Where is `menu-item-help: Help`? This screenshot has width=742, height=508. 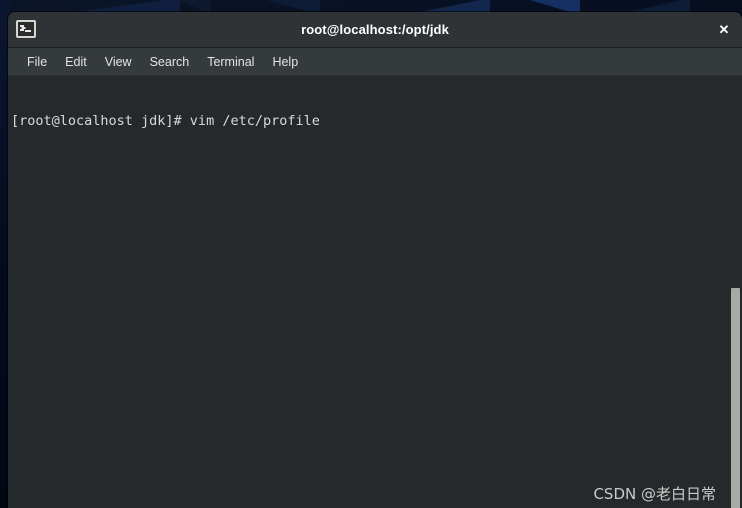
menu-item-help: Help is located at coordinates (285, 62).